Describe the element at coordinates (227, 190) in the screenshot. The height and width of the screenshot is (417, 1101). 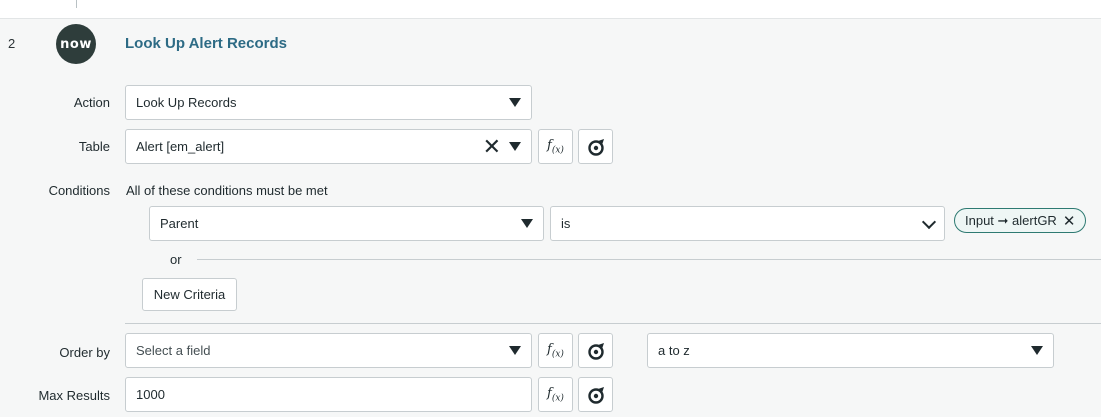
I see `conditions-heading: All of these conditions must be met` at that location.